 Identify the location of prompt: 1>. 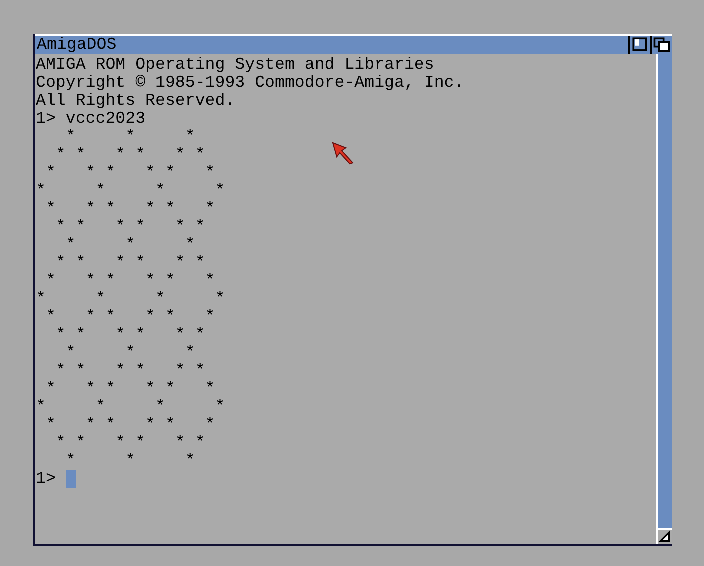
(46, 479).